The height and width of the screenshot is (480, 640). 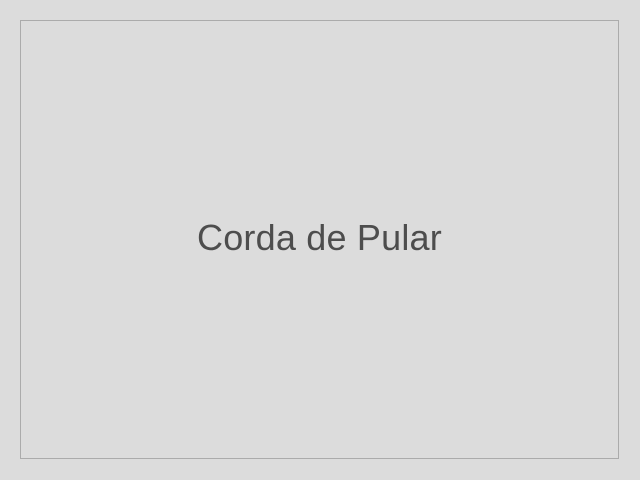 I want to click on placeholder-caption: Corda de Pular, so click(x=319, y=237).